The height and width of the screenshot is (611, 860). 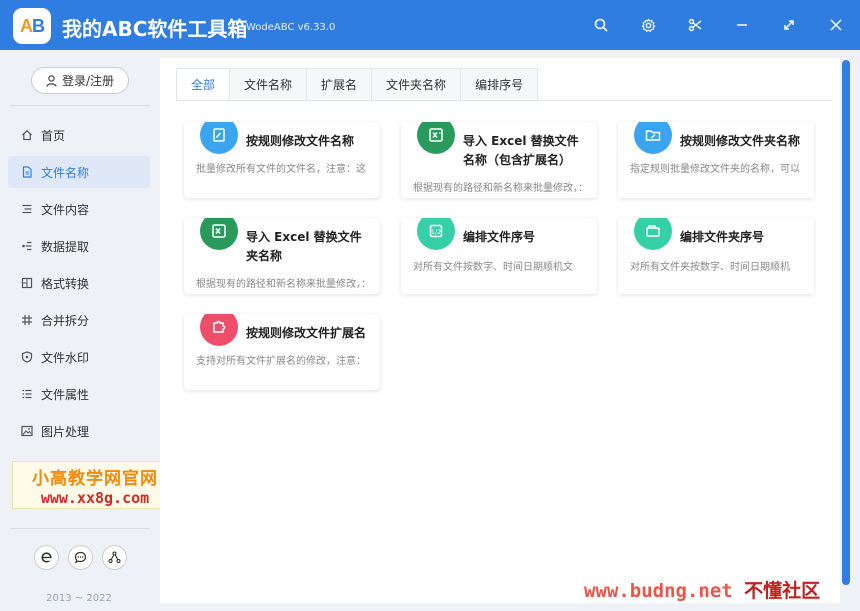 I want to click on file-icon, so click(x=27, y=172).